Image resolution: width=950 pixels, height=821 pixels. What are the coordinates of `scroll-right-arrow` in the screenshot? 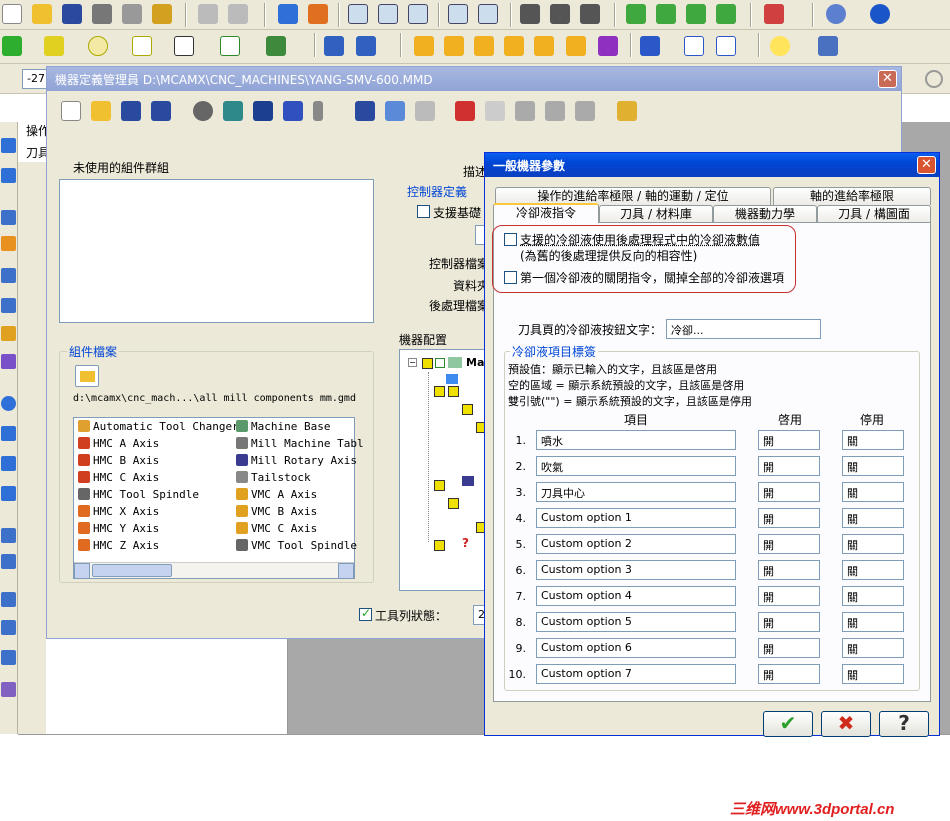 It's located at (346, 571).